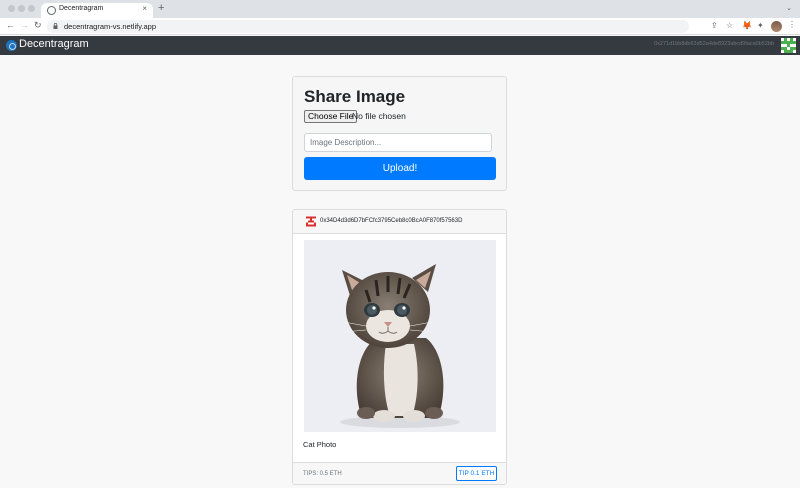  I want to click on tab-close-icon: ×, so click(144, 8).